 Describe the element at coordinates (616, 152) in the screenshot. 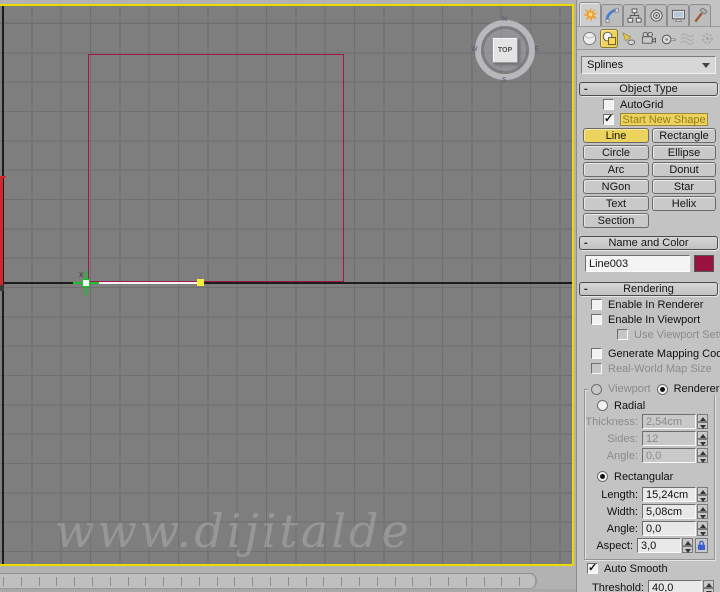

I see `circle-button: Circle` at that location.